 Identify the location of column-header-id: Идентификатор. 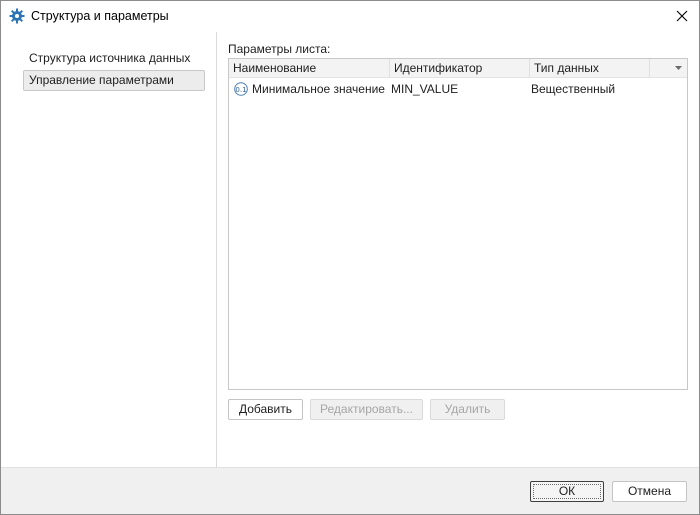
(460, 68).